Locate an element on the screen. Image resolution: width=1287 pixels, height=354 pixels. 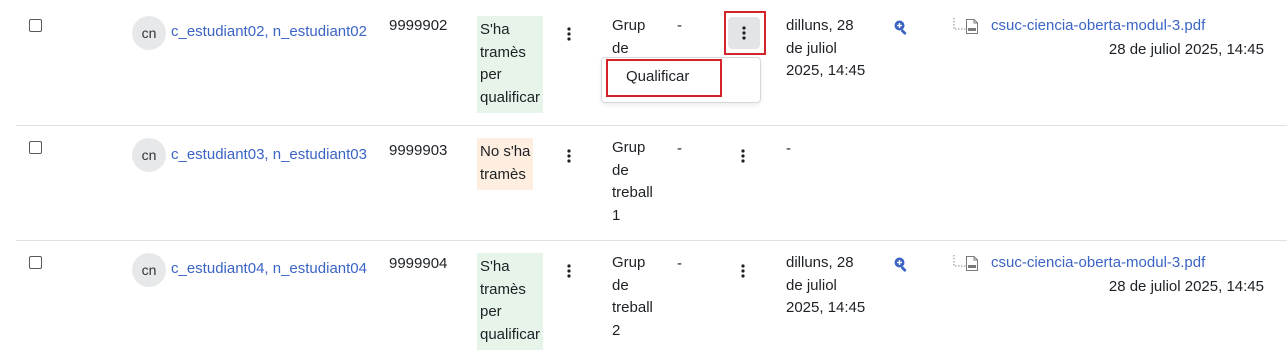
id-number: 9999902 is located at coordinates (418, 25).